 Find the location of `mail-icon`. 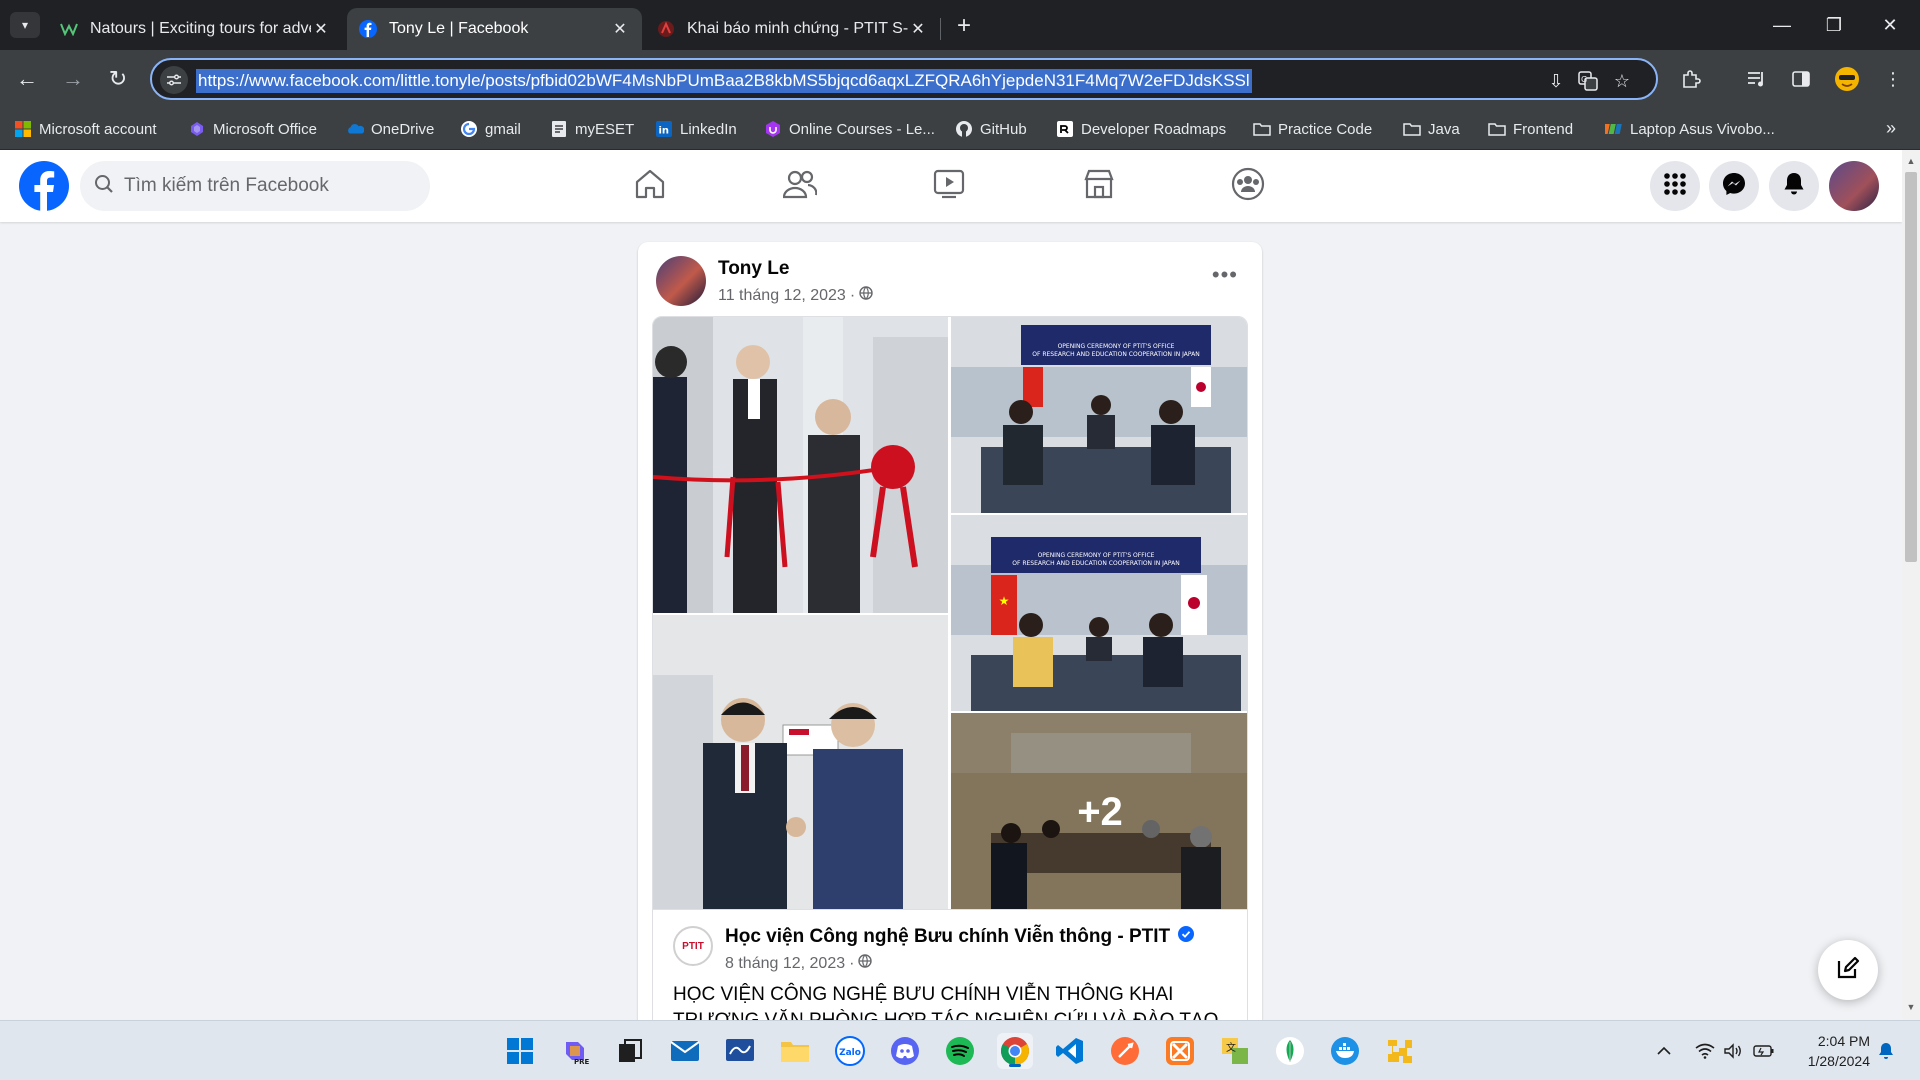

mail-icon is located at coordinates (685, 1051).